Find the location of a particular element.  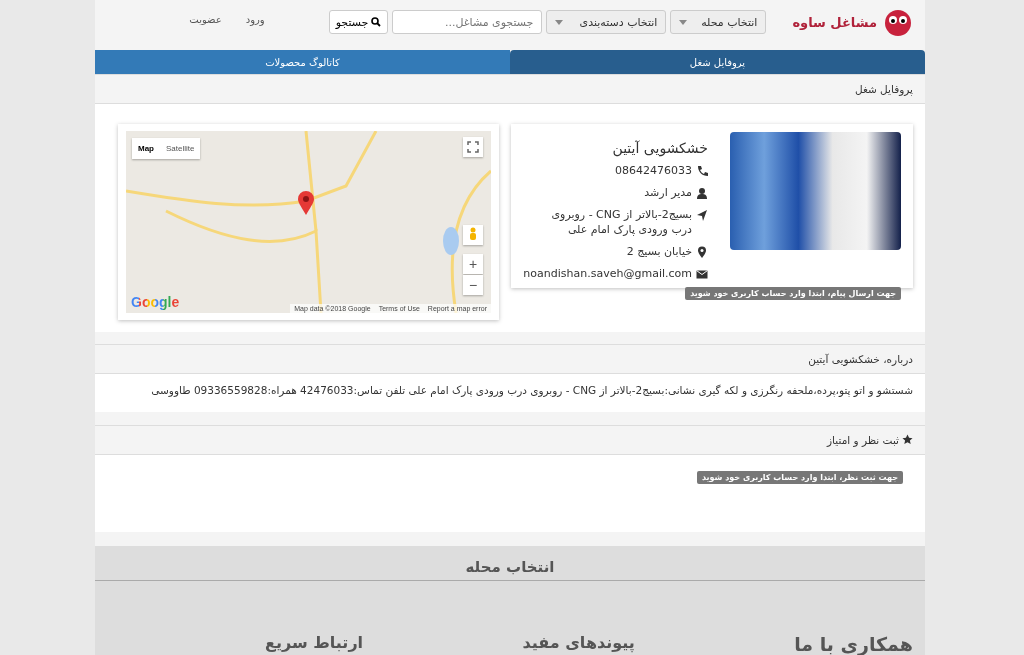

header-link: عضویت is located at coordinates (205, 19).